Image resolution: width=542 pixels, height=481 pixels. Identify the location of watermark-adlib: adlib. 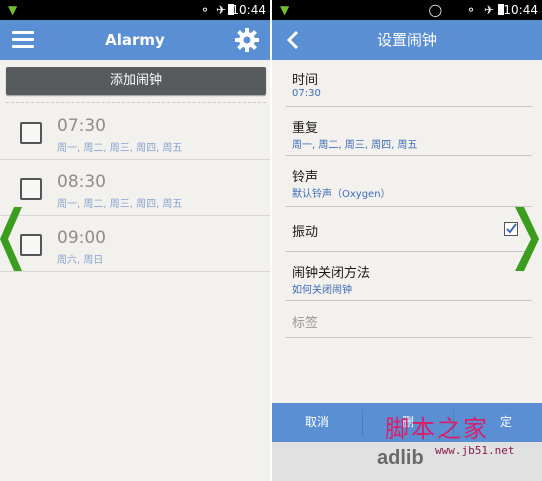
(400, 458).